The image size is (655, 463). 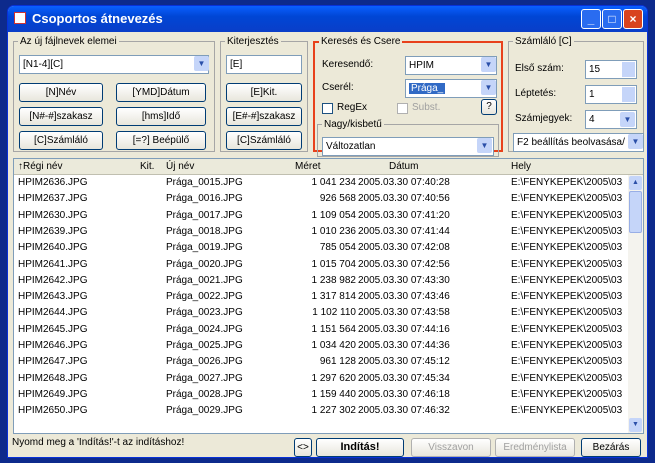 What do you see at coordinates (611, 69) in the screenshot?
I see `start-input: 15` at bounding box center [611, 69].